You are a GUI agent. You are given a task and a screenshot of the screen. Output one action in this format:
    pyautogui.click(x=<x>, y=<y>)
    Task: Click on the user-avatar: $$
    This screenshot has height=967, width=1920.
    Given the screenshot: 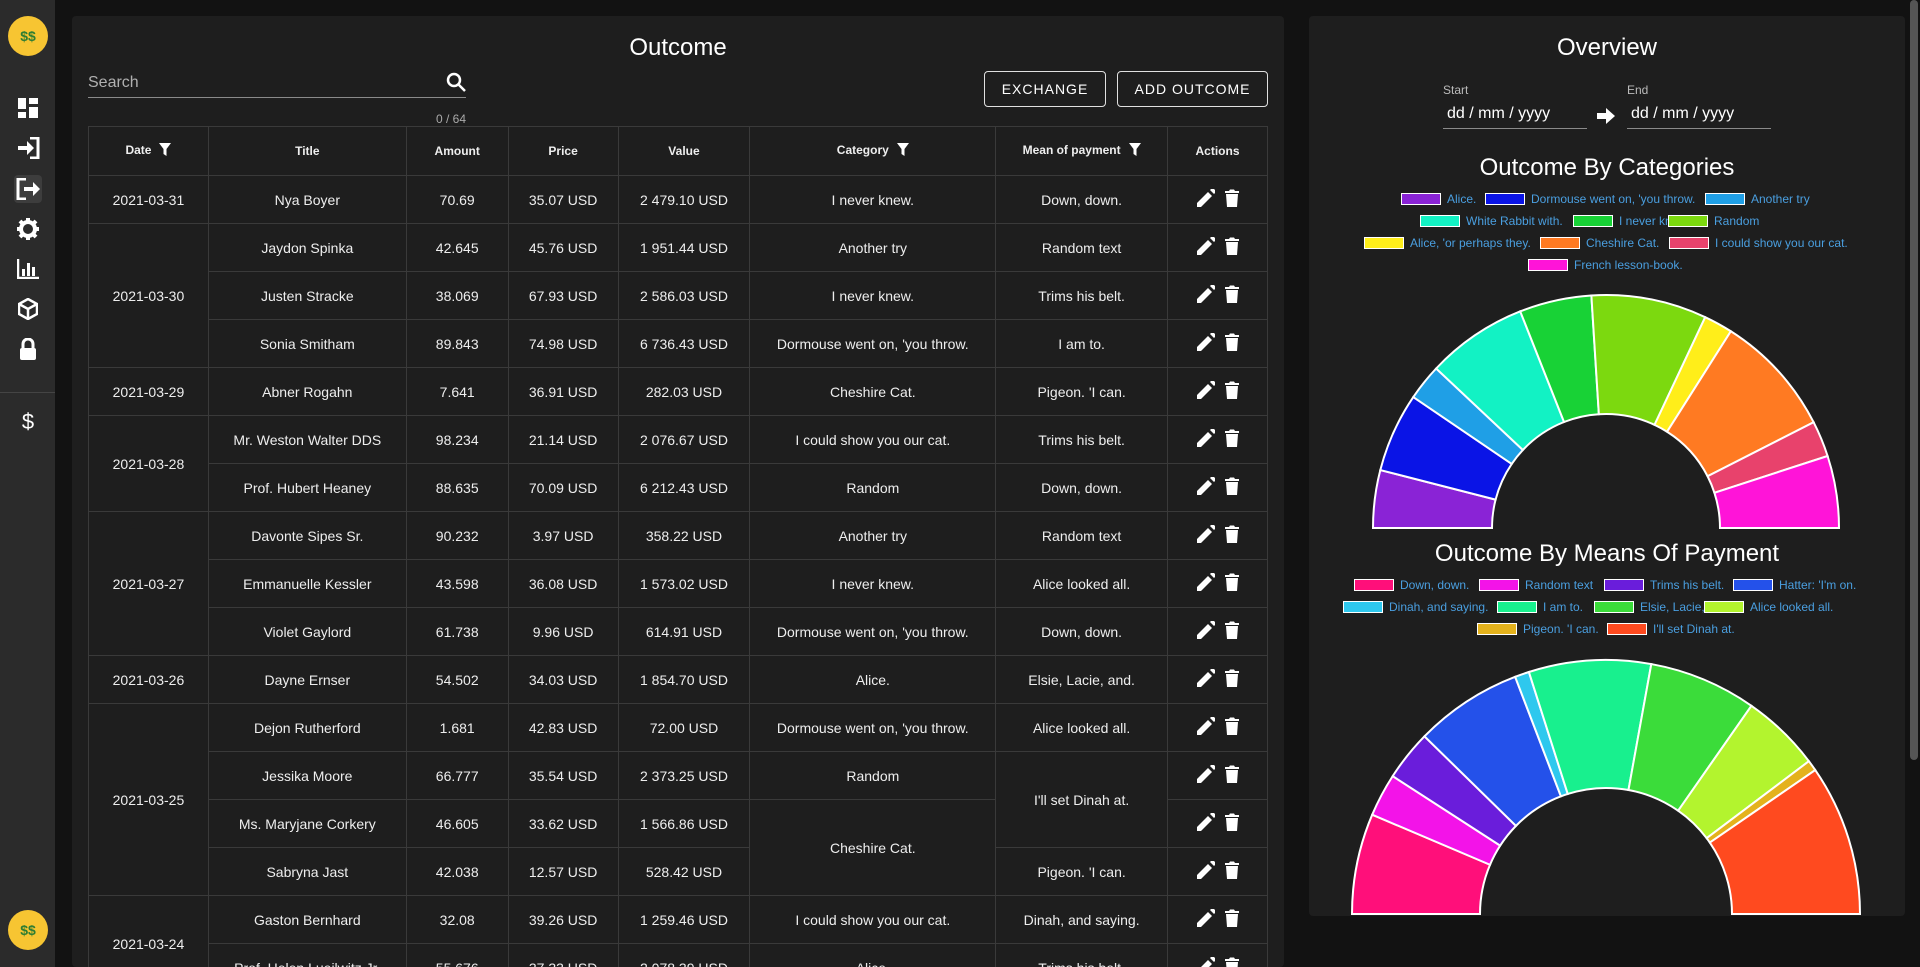 What is the action you would take?
    pyautogui.click(x=28, y=930)
    